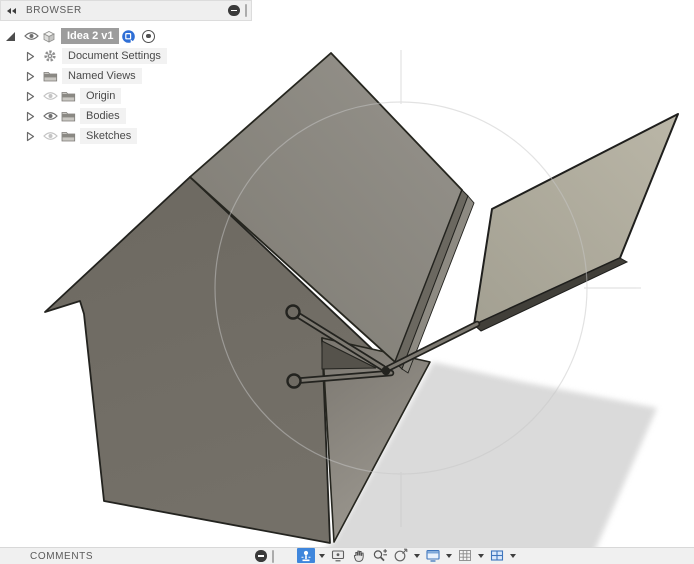 The image size is (694, 564). I want to click on tree-row-named-views: Named Views, so click(126, 76).